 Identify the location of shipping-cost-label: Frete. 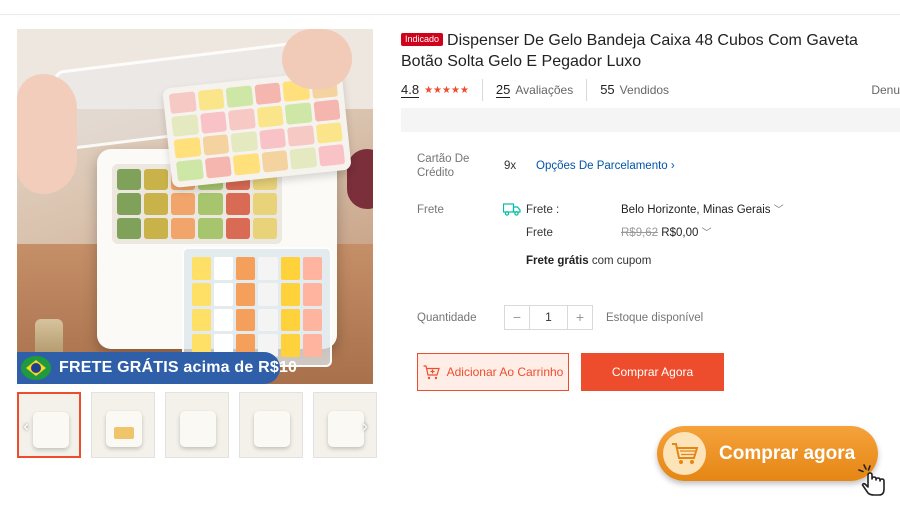
(539, 233).